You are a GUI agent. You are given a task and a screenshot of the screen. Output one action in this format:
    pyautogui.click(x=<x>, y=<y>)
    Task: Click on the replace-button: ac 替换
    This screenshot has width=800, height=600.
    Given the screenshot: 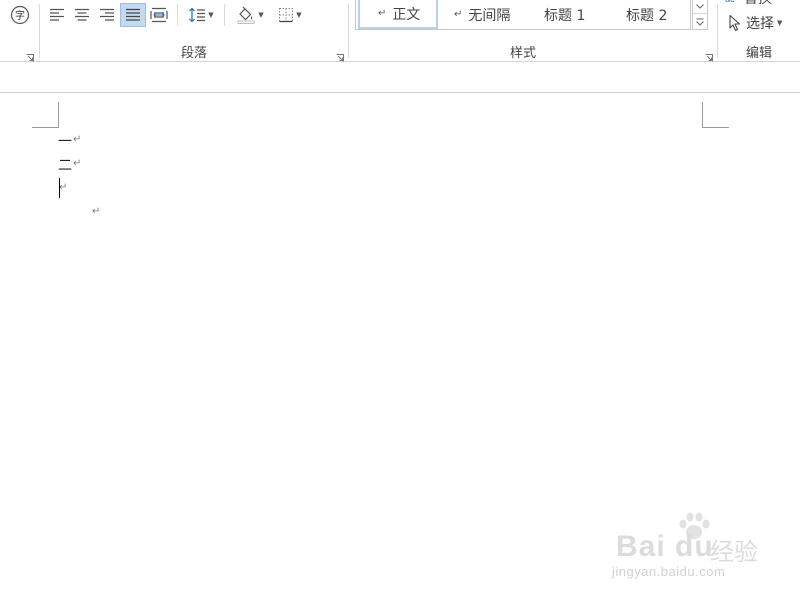 What is the action you would take?
    pyautogui.click(x=748, y=4)
    